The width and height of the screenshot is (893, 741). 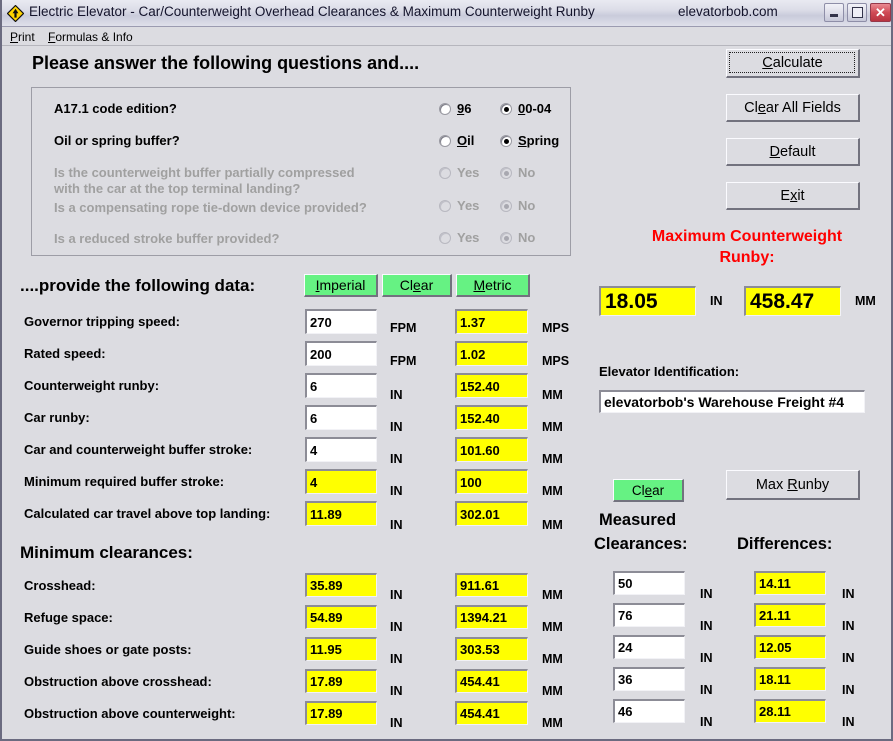 What do you see at coordinates (471, 140) in the screenshot?
I see `radio-oil-rest: il` at bounding box center [471, 140].